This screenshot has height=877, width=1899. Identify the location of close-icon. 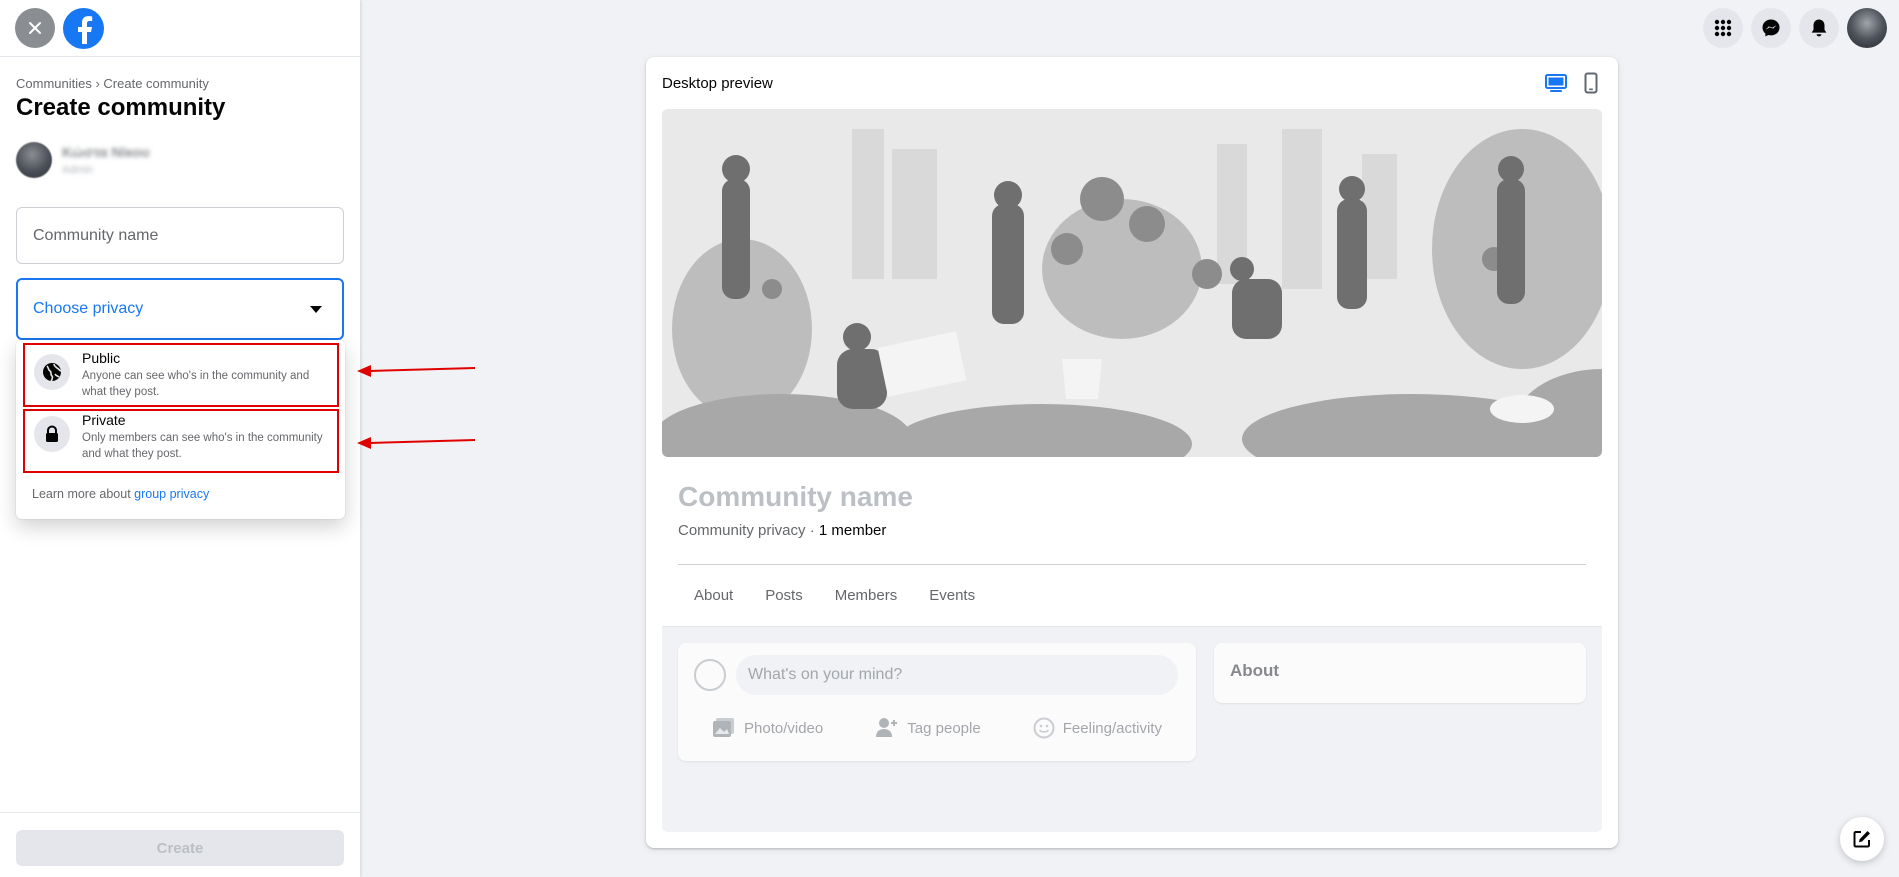
(35, 28).